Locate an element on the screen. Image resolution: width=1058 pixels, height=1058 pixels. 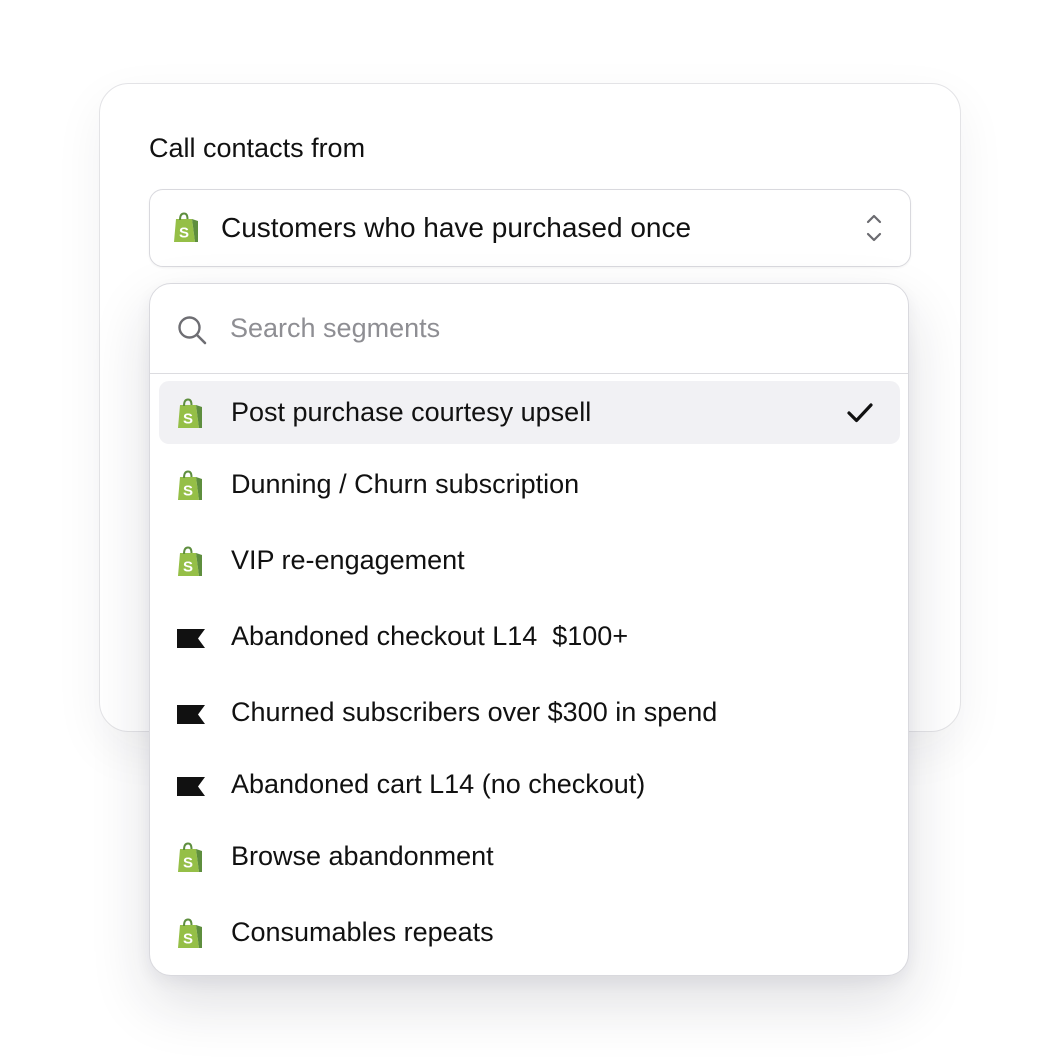
segment-select: S Customers who have purchased once is located at coordinates (530, 228).